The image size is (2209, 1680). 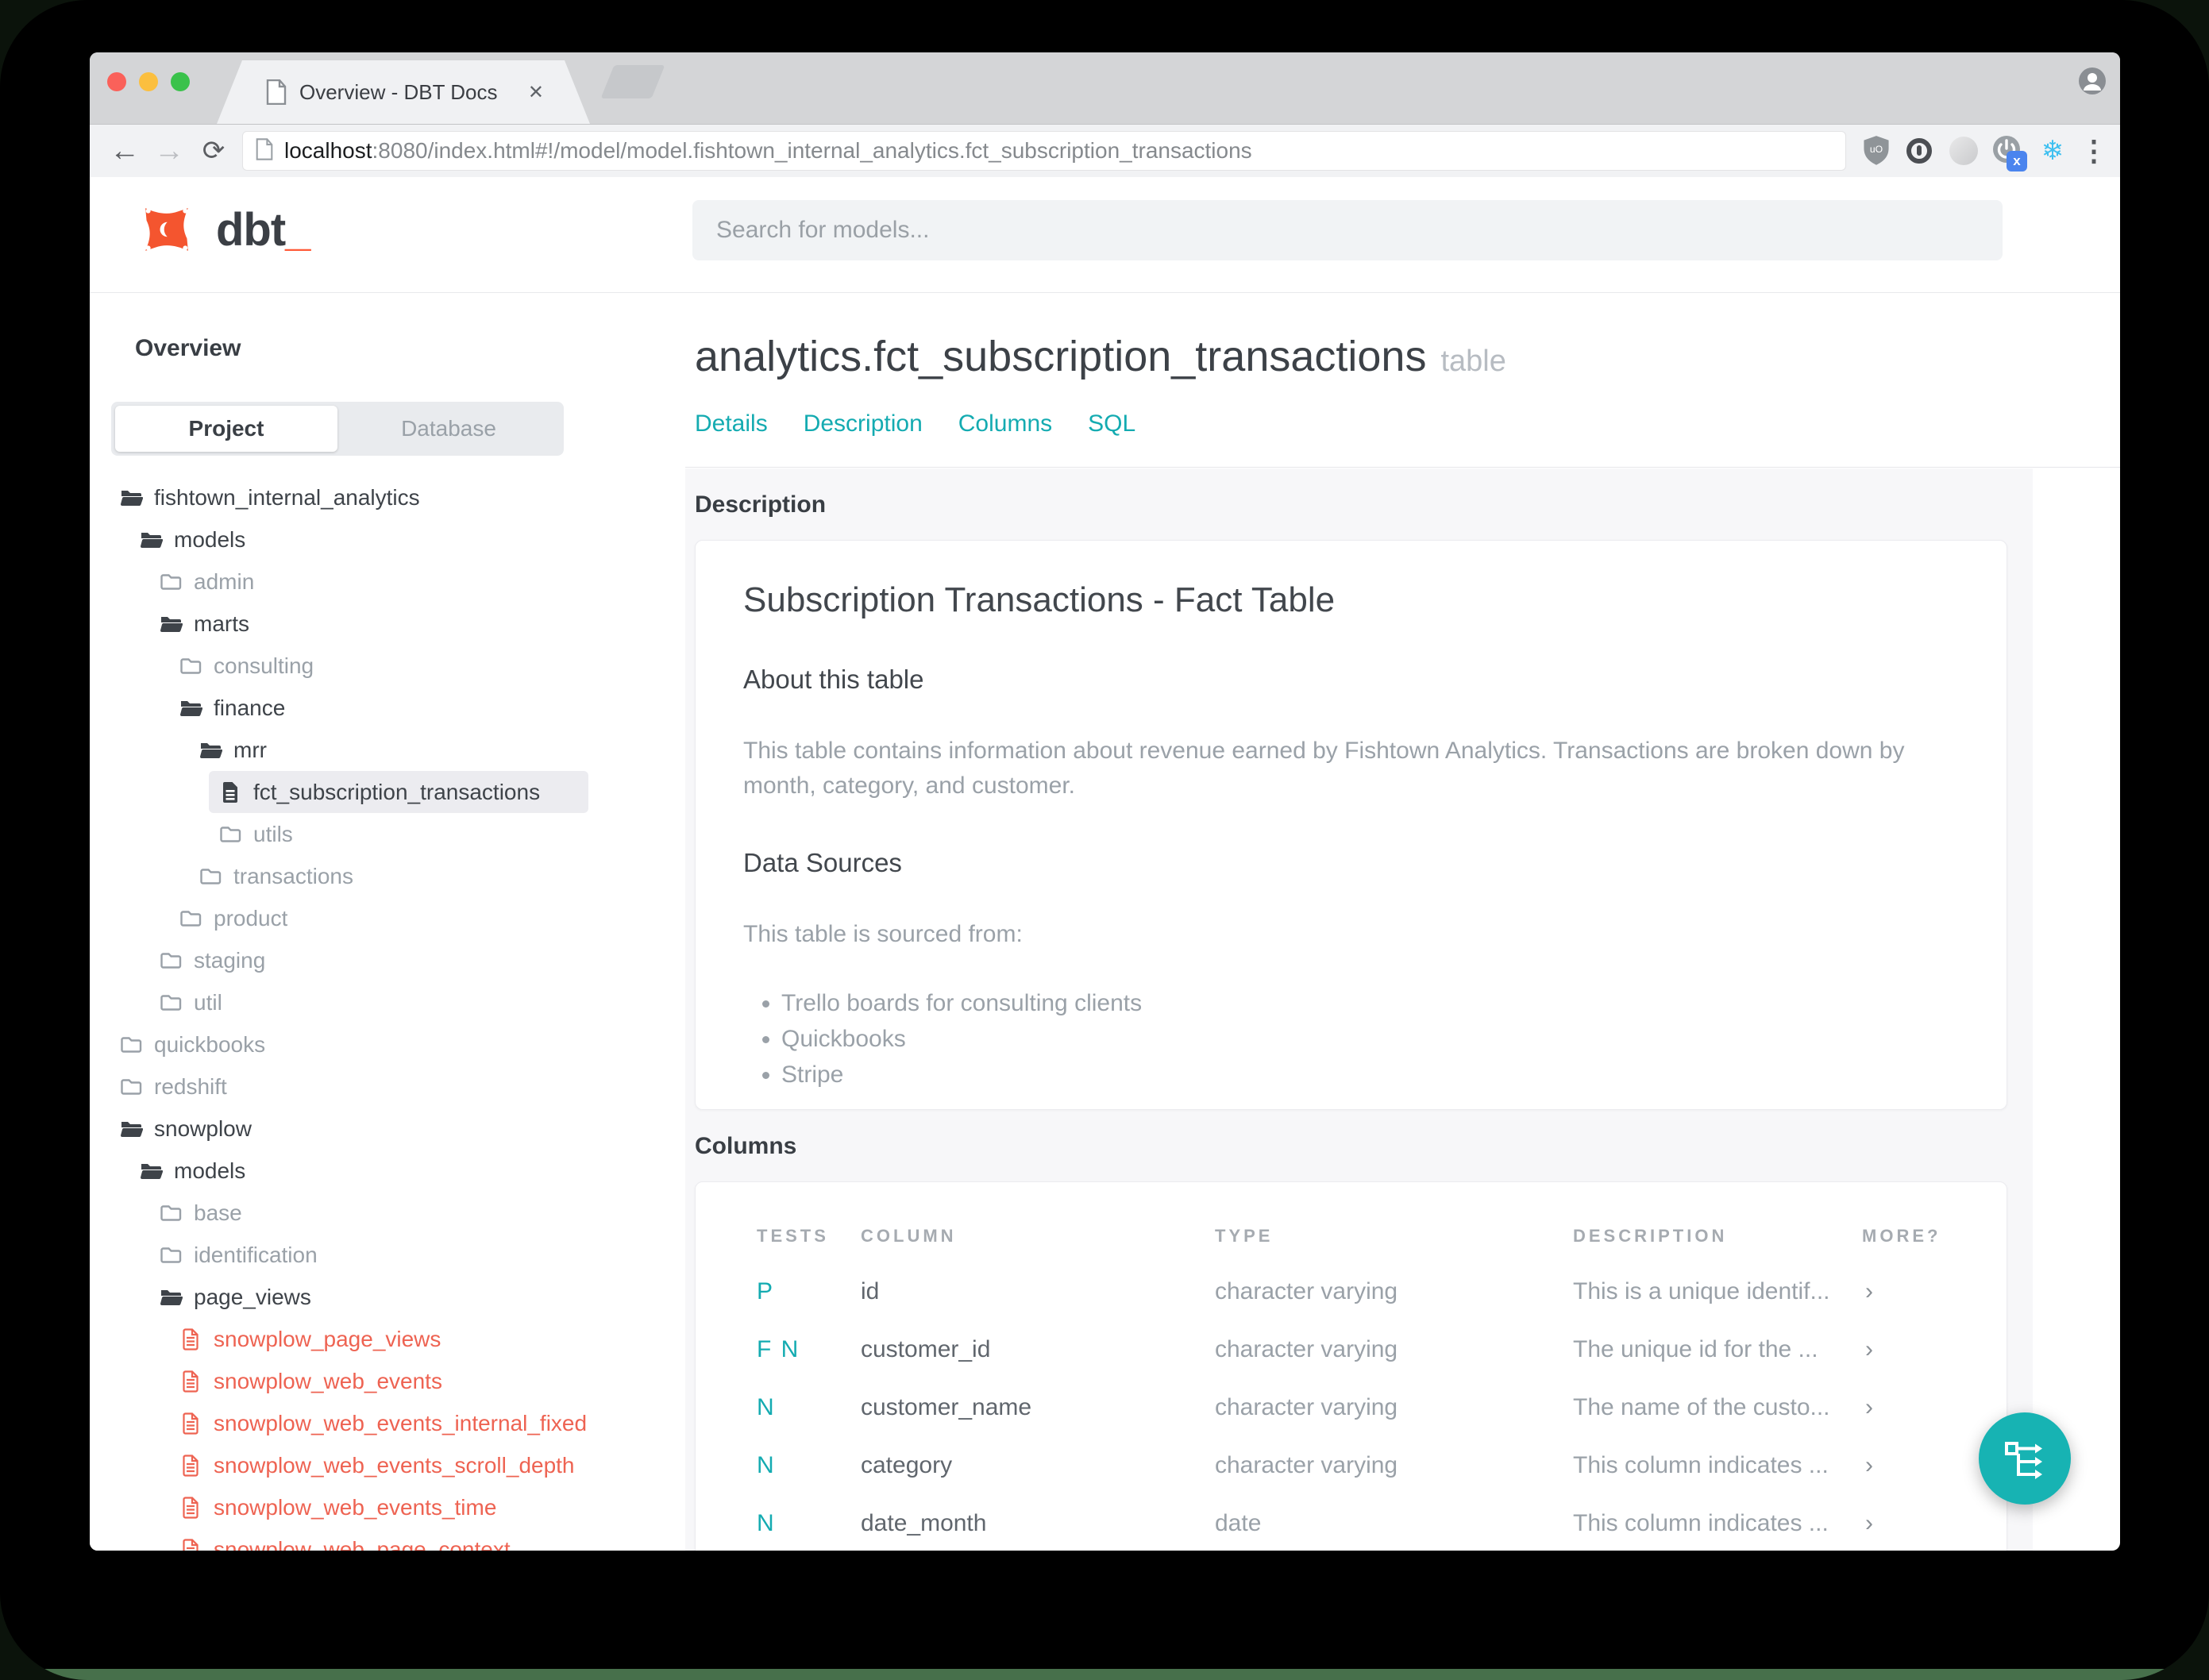 What do you see at coordinates (368, 624) in the screenshot?
I see `tree-item: marts` at bounding box center [368, 624].